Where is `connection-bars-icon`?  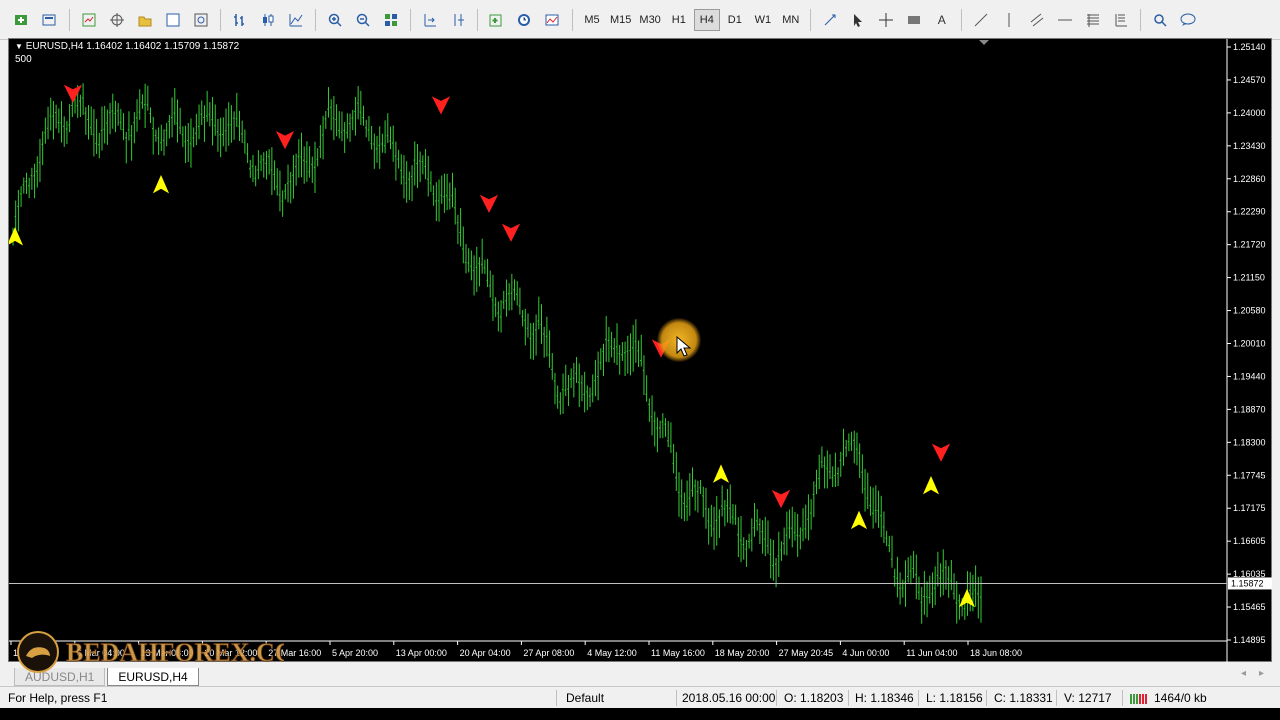
connection-bars-icon is located at coordinates (1141, 699).